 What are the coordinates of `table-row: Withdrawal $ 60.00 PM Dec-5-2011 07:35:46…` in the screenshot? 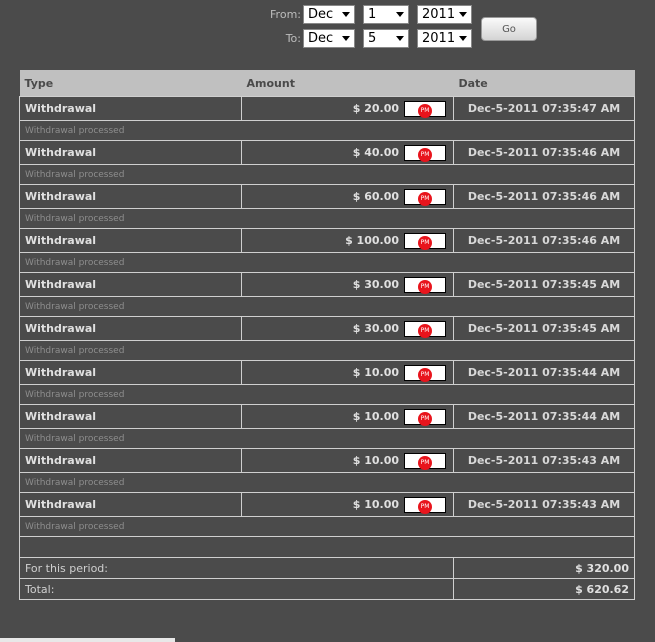 It's located at (327, 196).